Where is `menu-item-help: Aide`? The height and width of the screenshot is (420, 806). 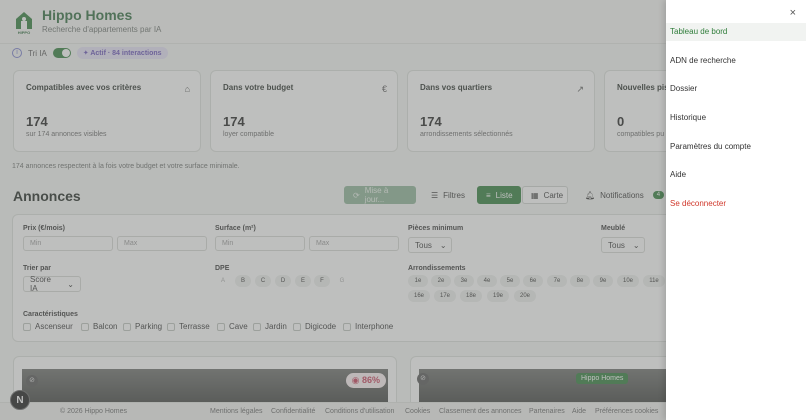 menu-item-help: Aide is located at coordinates (736, 175).